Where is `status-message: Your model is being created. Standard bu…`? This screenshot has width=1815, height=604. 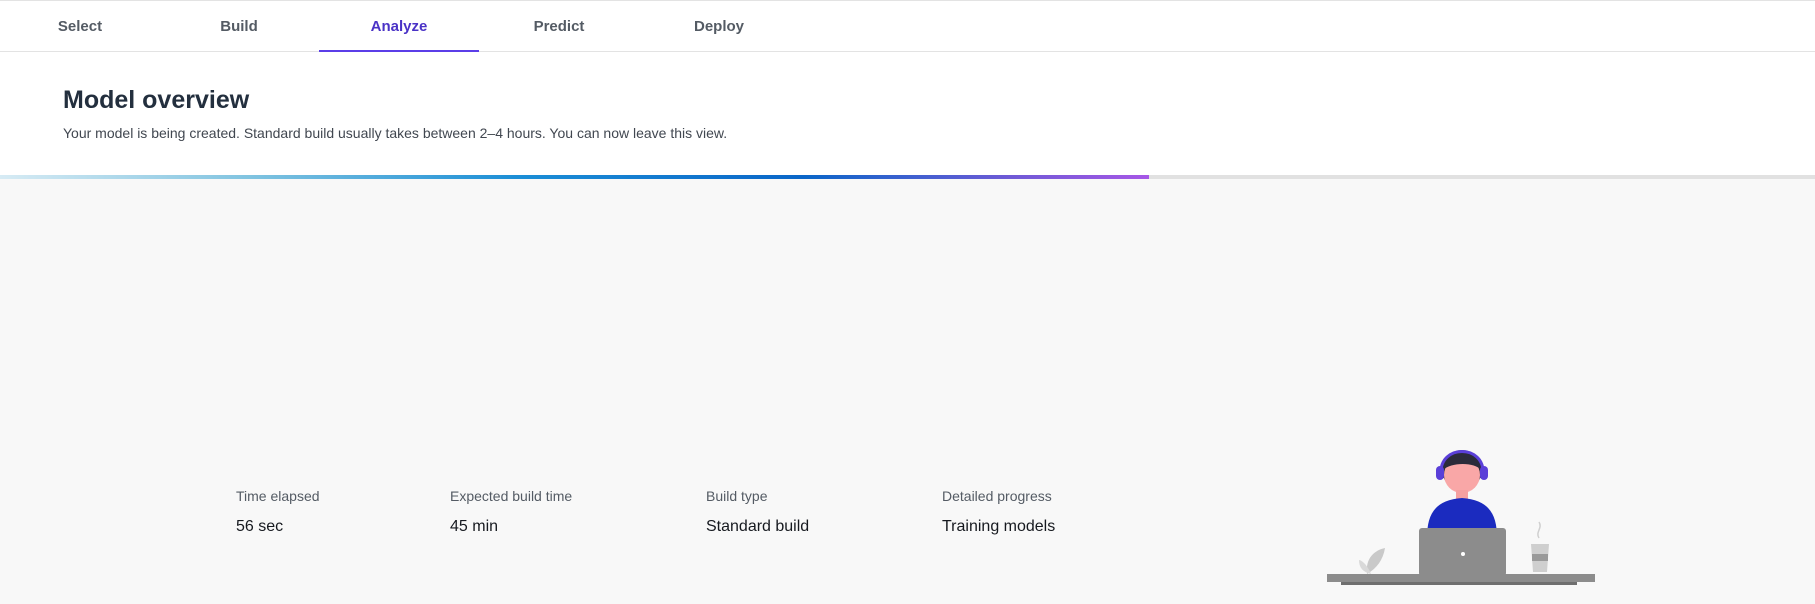
status-message: Your model is being created. Standard bu… is located at coordinates (395, 133).